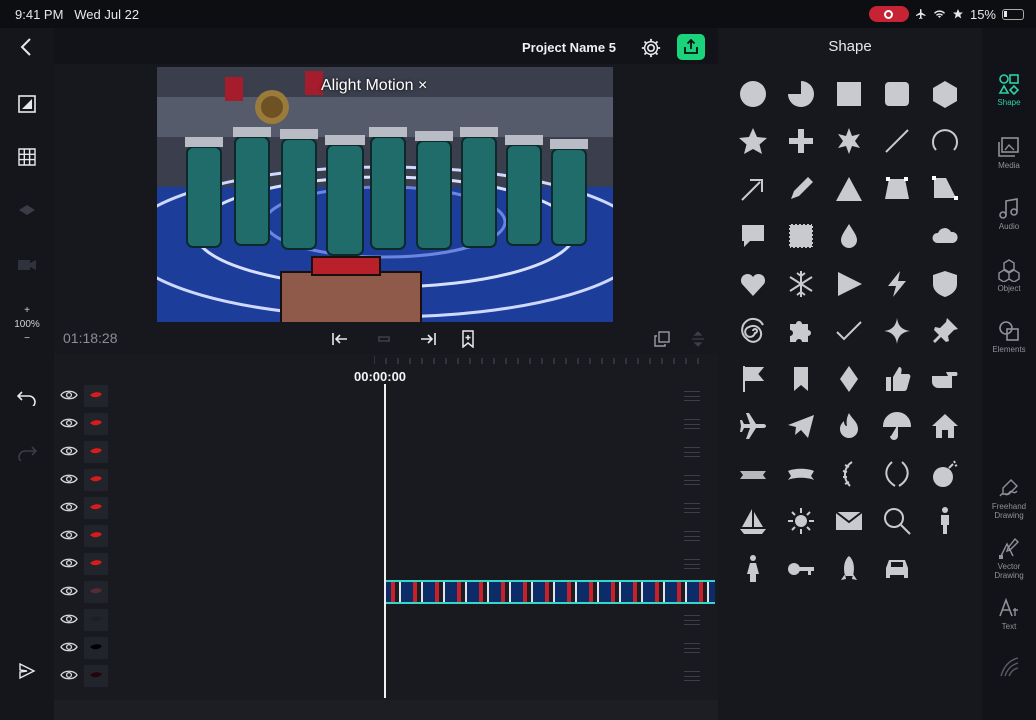 Image resolution: width=1036 pixels, height=720 pixels. What do you see at coordinates (945, 379) in the screenshot?
I see `shape-pointing-hand` at bounding box center [945, 379].